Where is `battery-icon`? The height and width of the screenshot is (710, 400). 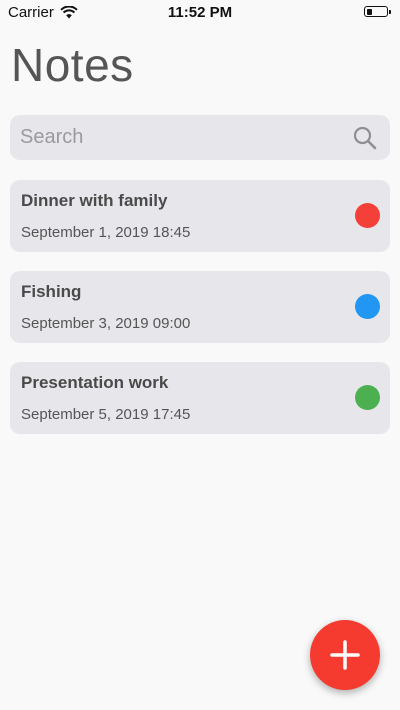 battery-icon is located at coordinates (377, 11).